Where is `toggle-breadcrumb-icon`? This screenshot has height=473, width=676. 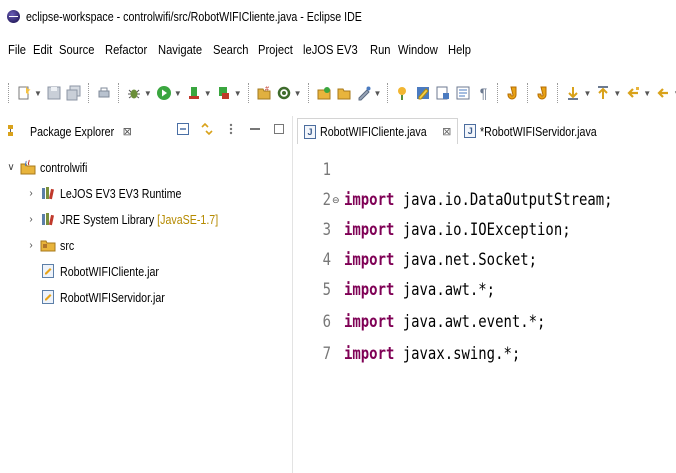 toggle-breadcrumb-icon is located at coordinates (463, 93).